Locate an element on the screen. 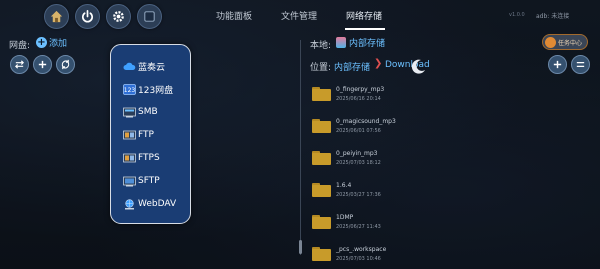  file-date: 2025/06/27 11:43 is located at coordinates (358, 227).